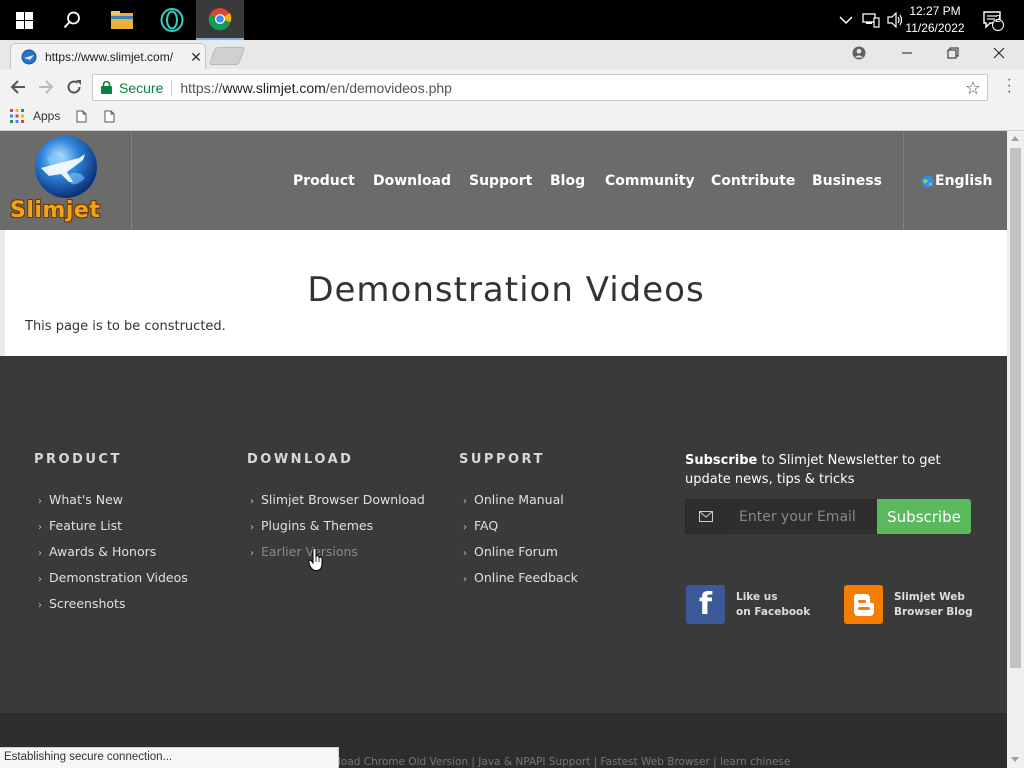 The width and height of the screenshot is (1024, 768). Describe the element at coordinates (1015, 759) in the screenshot. I see `scroll-down-arrow-icon` at that location.